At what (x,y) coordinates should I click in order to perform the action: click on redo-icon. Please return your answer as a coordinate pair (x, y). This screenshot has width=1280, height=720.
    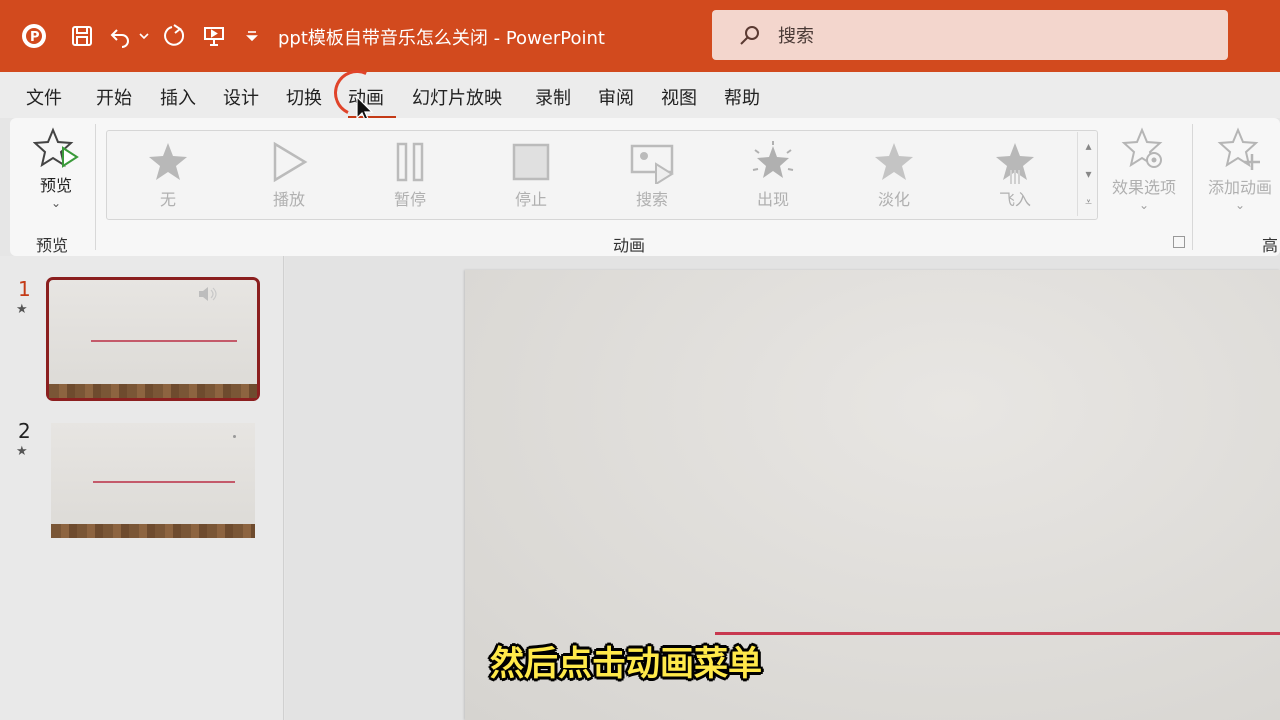
    Looking at the image, I should click on (174, 36).